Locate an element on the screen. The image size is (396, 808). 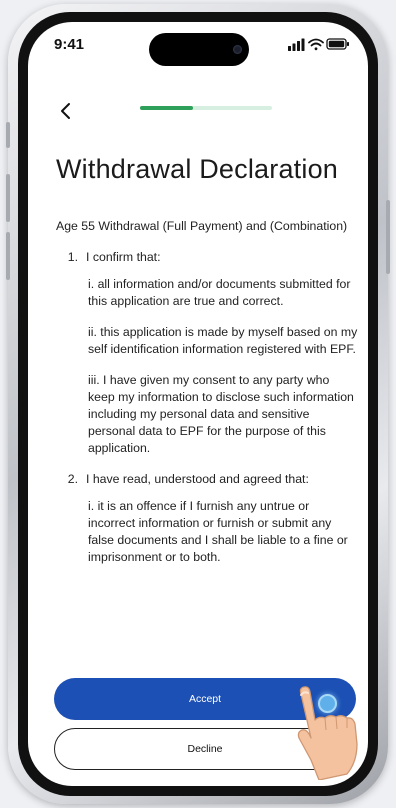
content-scroll-fade is located at coordinates (198, 644).